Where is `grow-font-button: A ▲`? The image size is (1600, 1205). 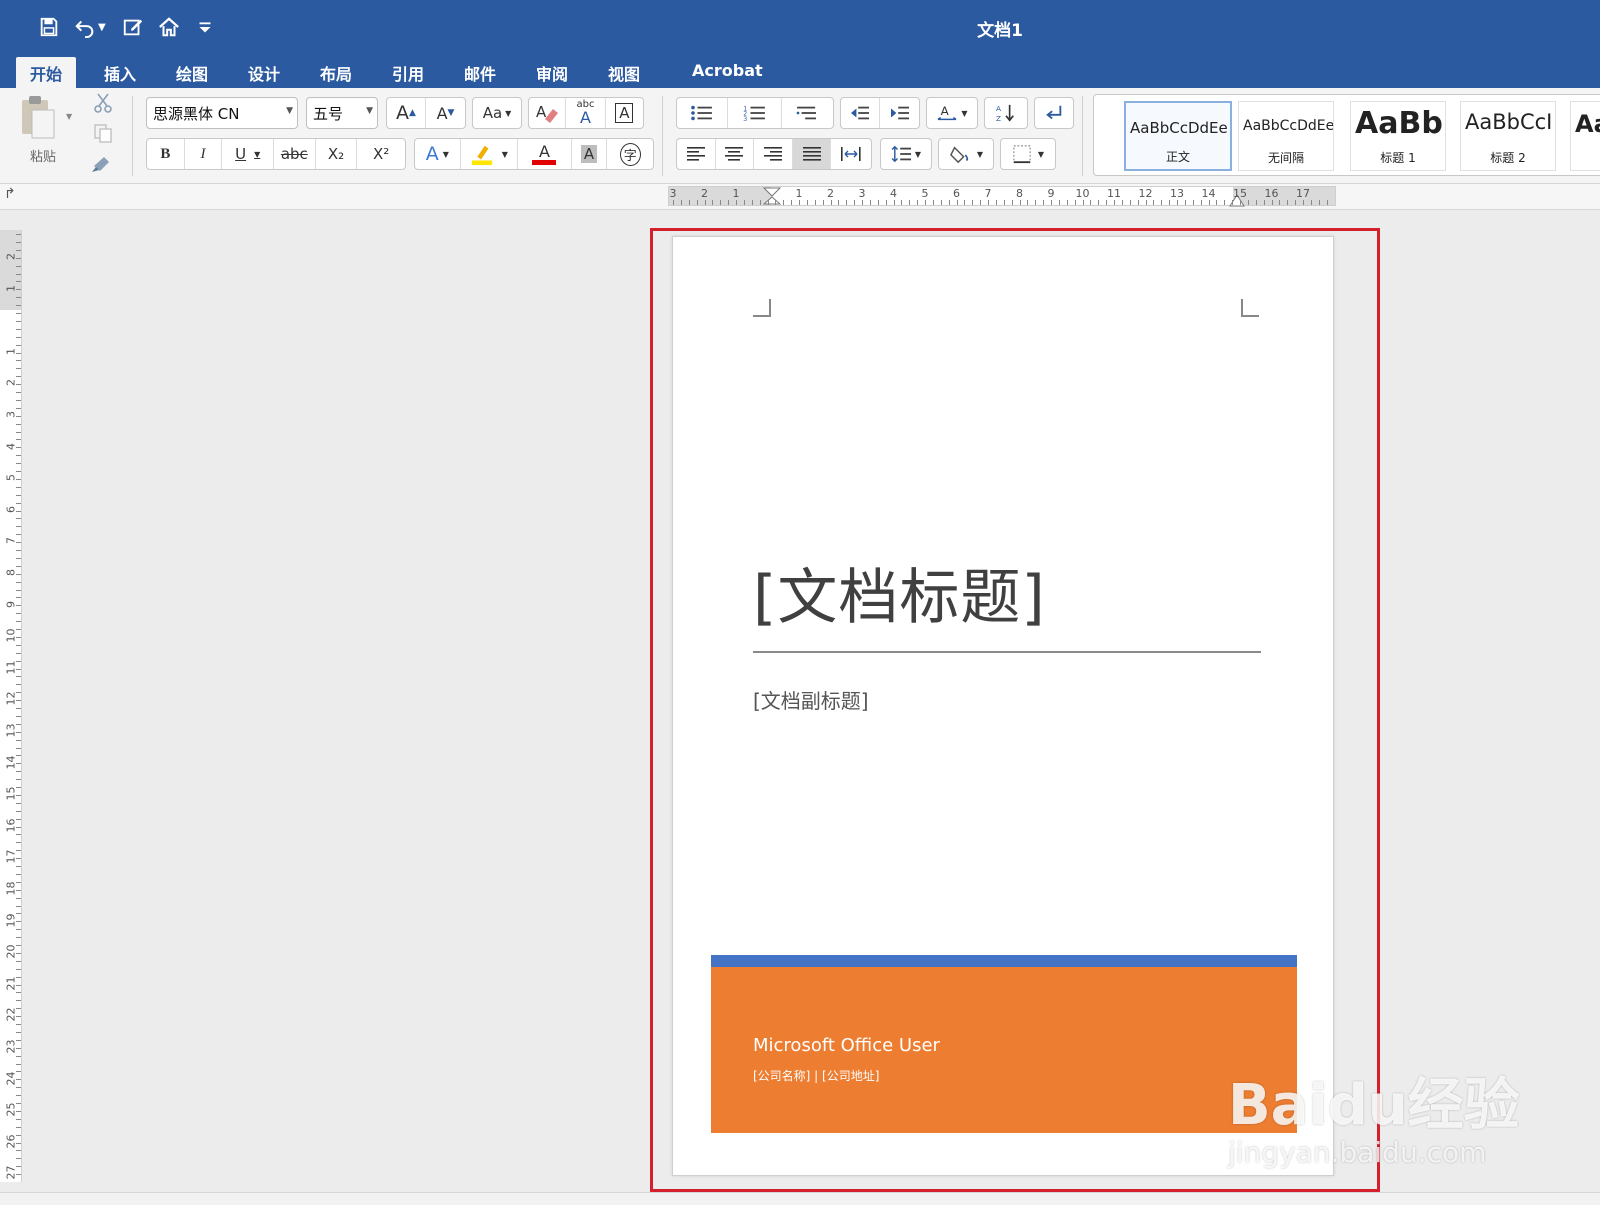 grow-font-button: A ▲ is located at coordinates (407, 113).